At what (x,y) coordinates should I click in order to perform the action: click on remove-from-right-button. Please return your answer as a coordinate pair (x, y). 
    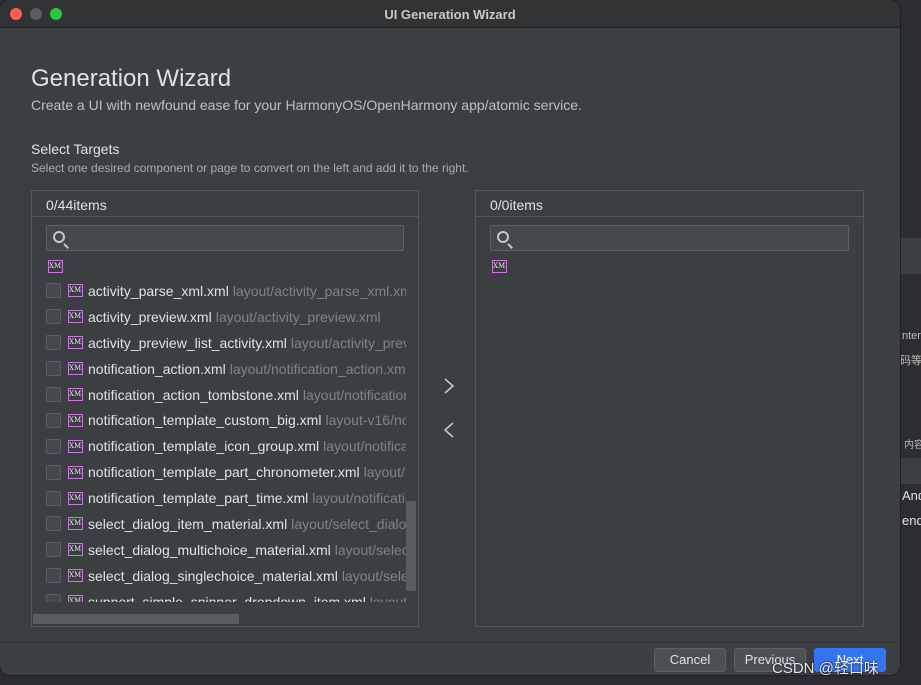
    Looking at the image, I should click on (449, 430).